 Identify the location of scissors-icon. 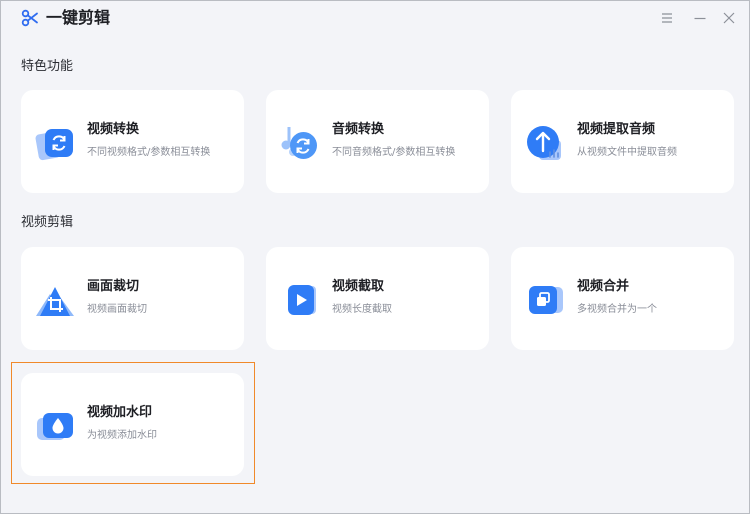
(29, 18).